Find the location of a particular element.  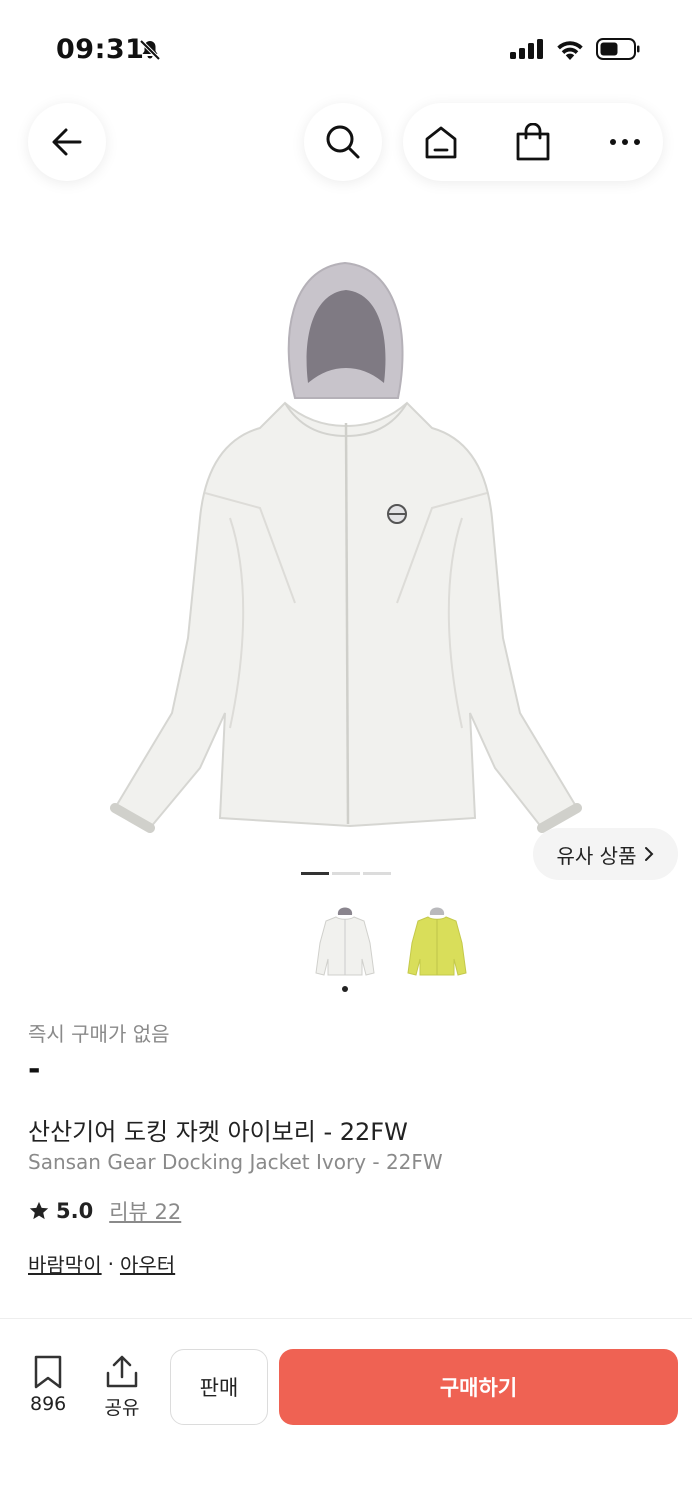

more-dots-icon is located at coordinates (625, 142).